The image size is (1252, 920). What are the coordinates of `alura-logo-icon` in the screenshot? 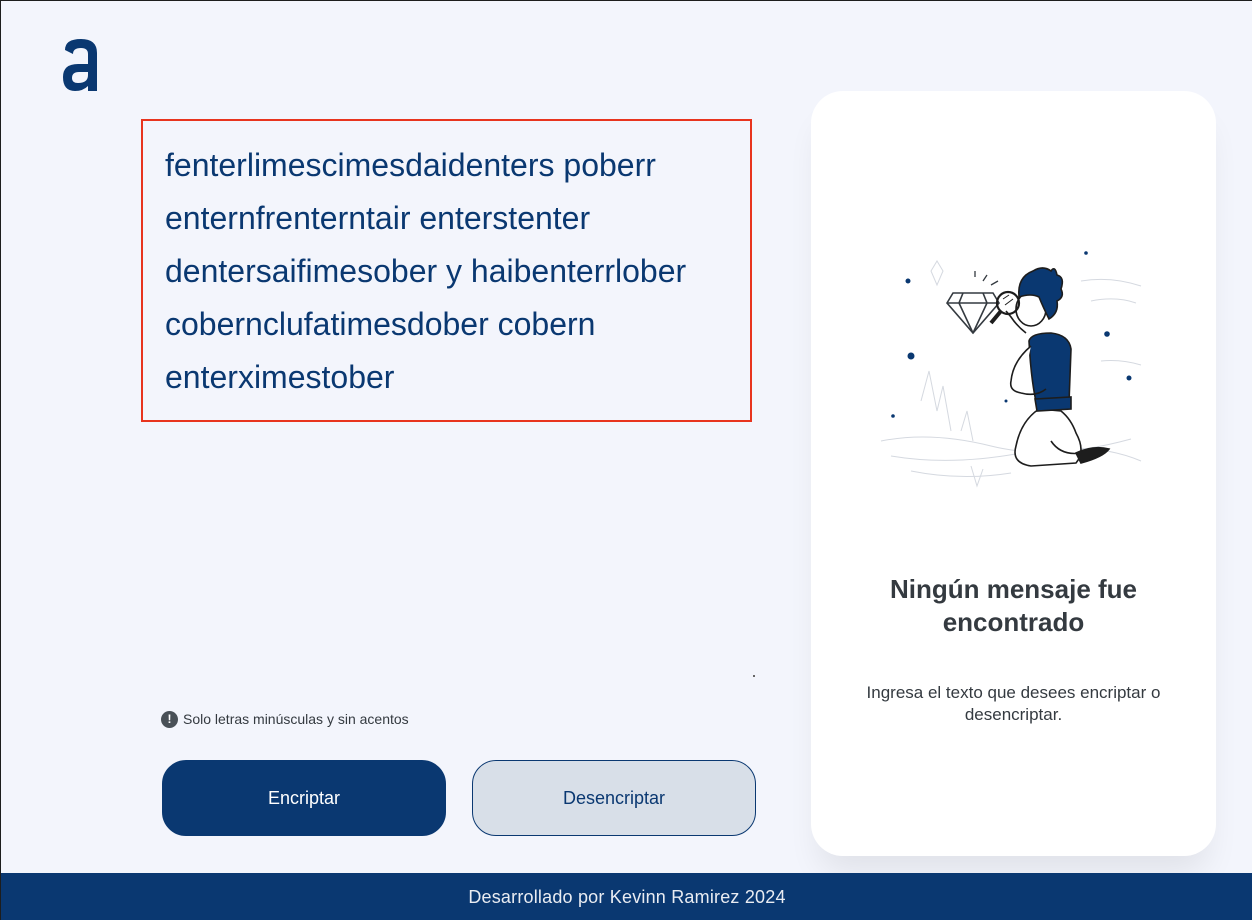 It's located at (82, 65).